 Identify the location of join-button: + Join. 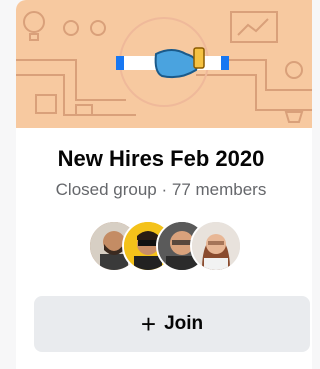
(172, 324).